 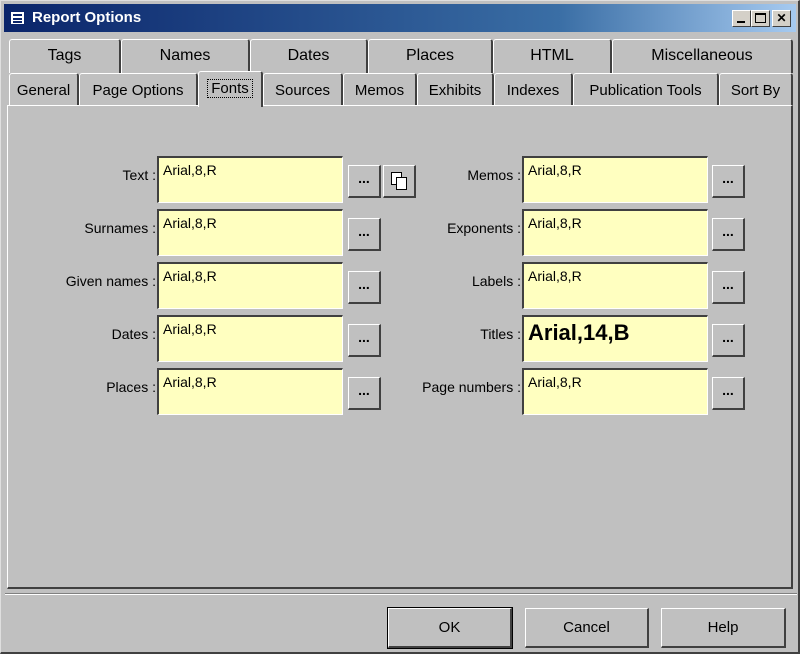 What do you see at coordinates (702, 56) in the screenshot?
I see `tab-miscellaneous: Miscellaneous` at bounding box center [702, 56].